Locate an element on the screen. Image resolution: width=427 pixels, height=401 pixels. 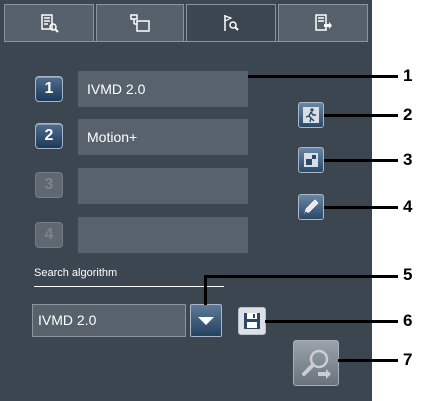
area-squares-icon is located at coordinates (311, 160).